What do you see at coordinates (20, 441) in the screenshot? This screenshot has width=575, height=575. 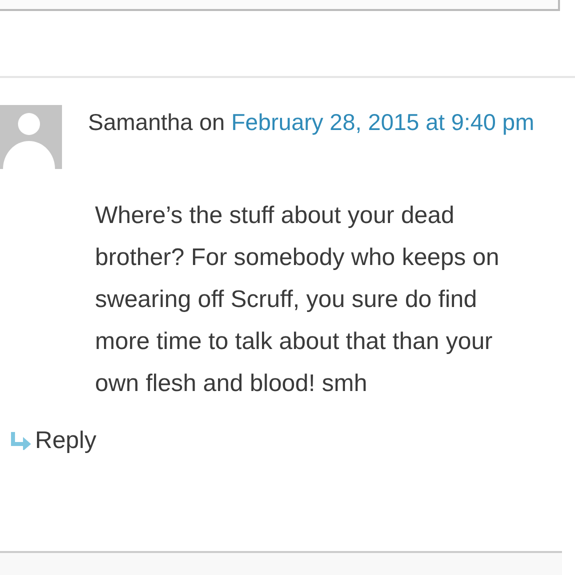 I see `reply-arrow-icon` at bounding box center [20, 441].